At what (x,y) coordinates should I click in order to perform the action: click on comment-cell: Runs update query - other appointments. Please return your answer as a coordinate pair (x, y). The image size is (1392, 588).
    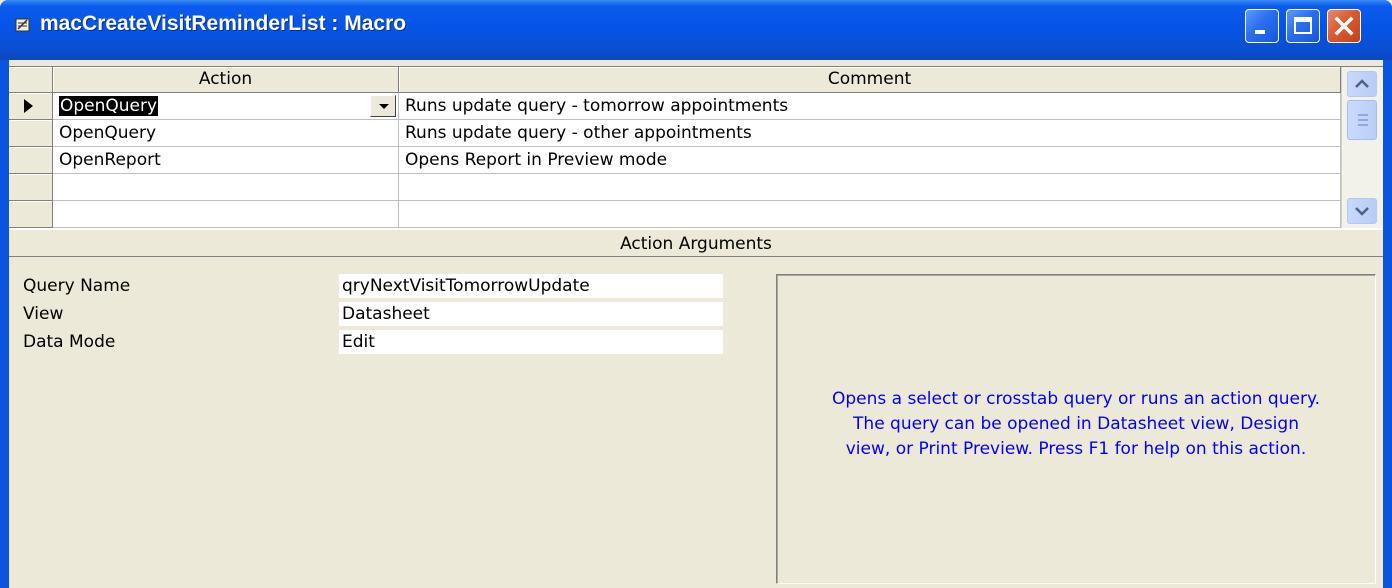
    Looking at the image, I should click on (870, 133).